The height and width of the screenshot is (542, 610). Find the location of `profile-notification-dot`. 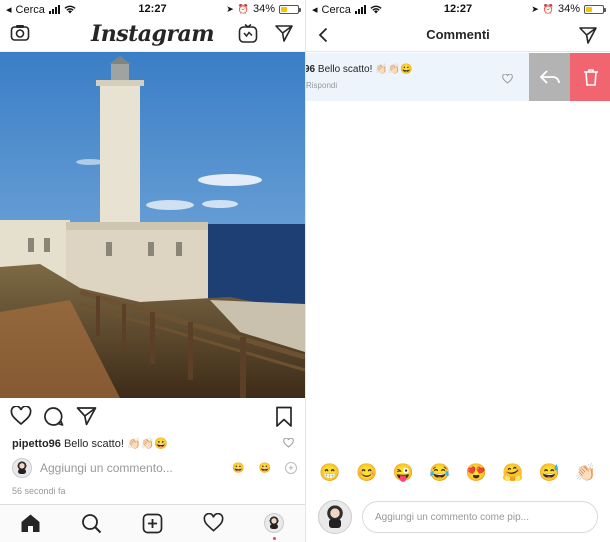

profile-notification-dot is located at coordinates (274, 538).